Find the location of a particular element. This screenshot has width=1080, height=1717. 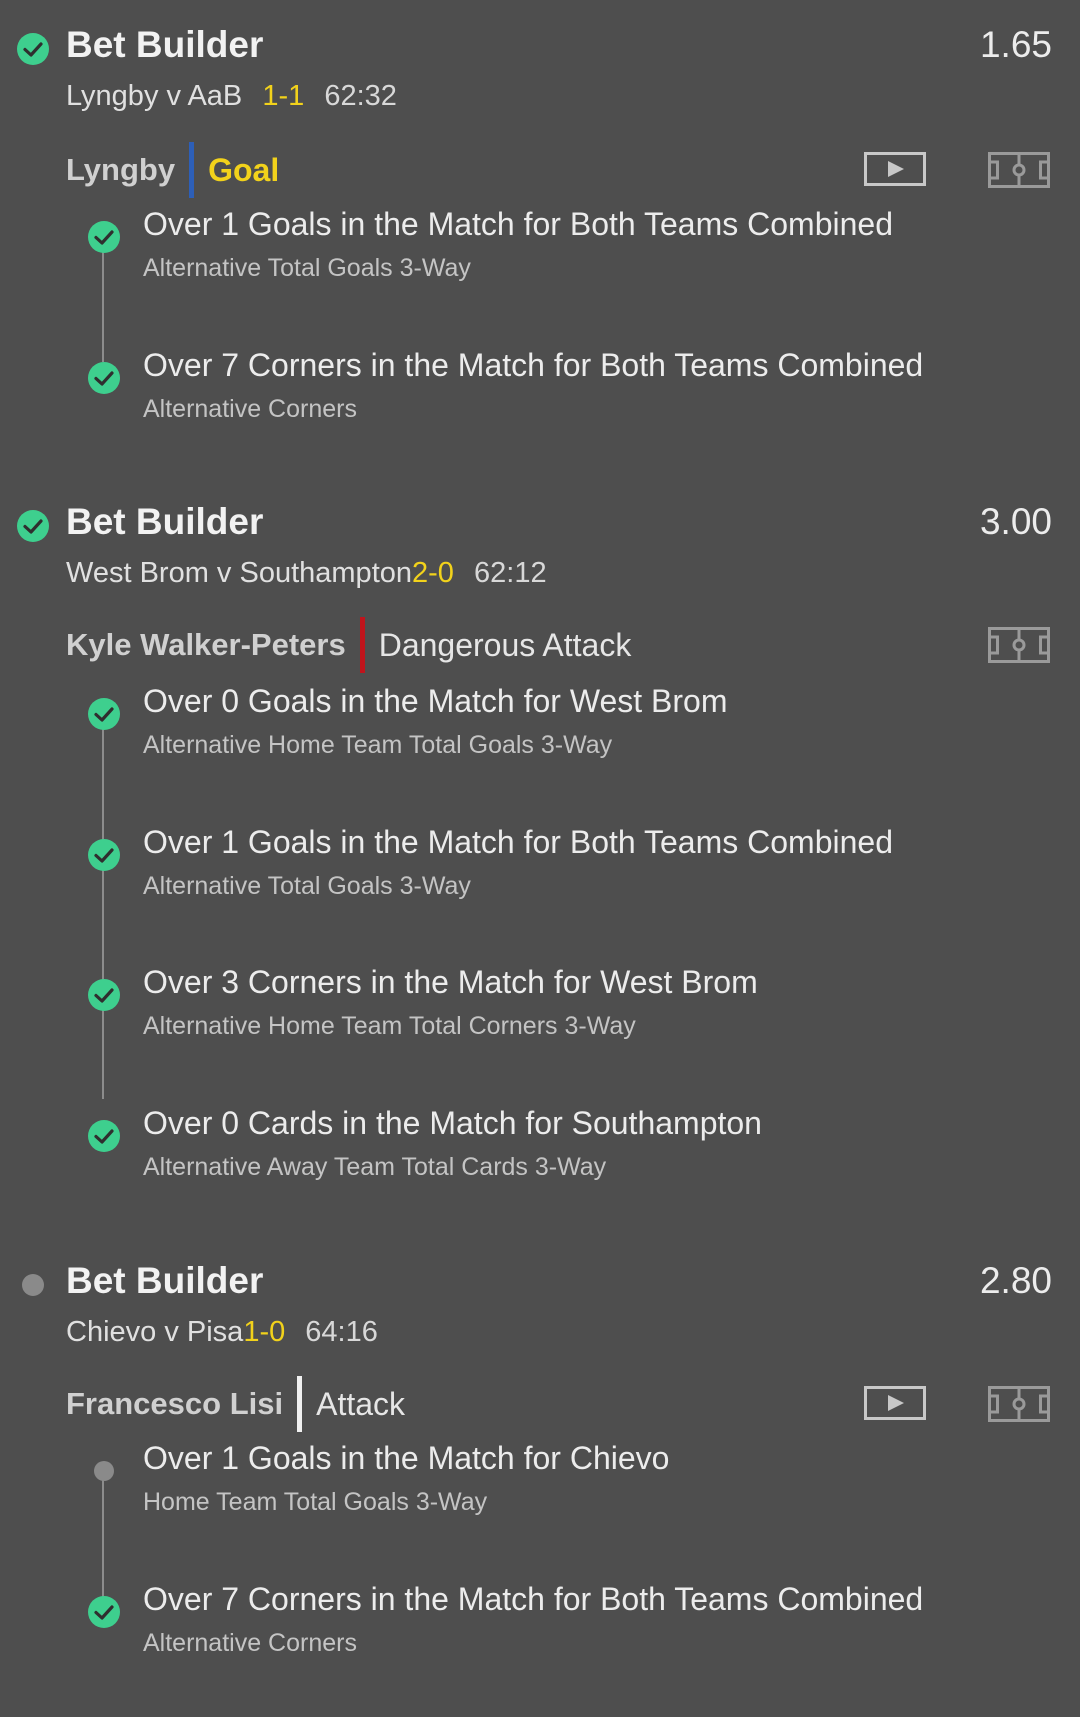

match-info: Chievo v Pisa1-0 64:16 is located at coordinates (222, 1332).